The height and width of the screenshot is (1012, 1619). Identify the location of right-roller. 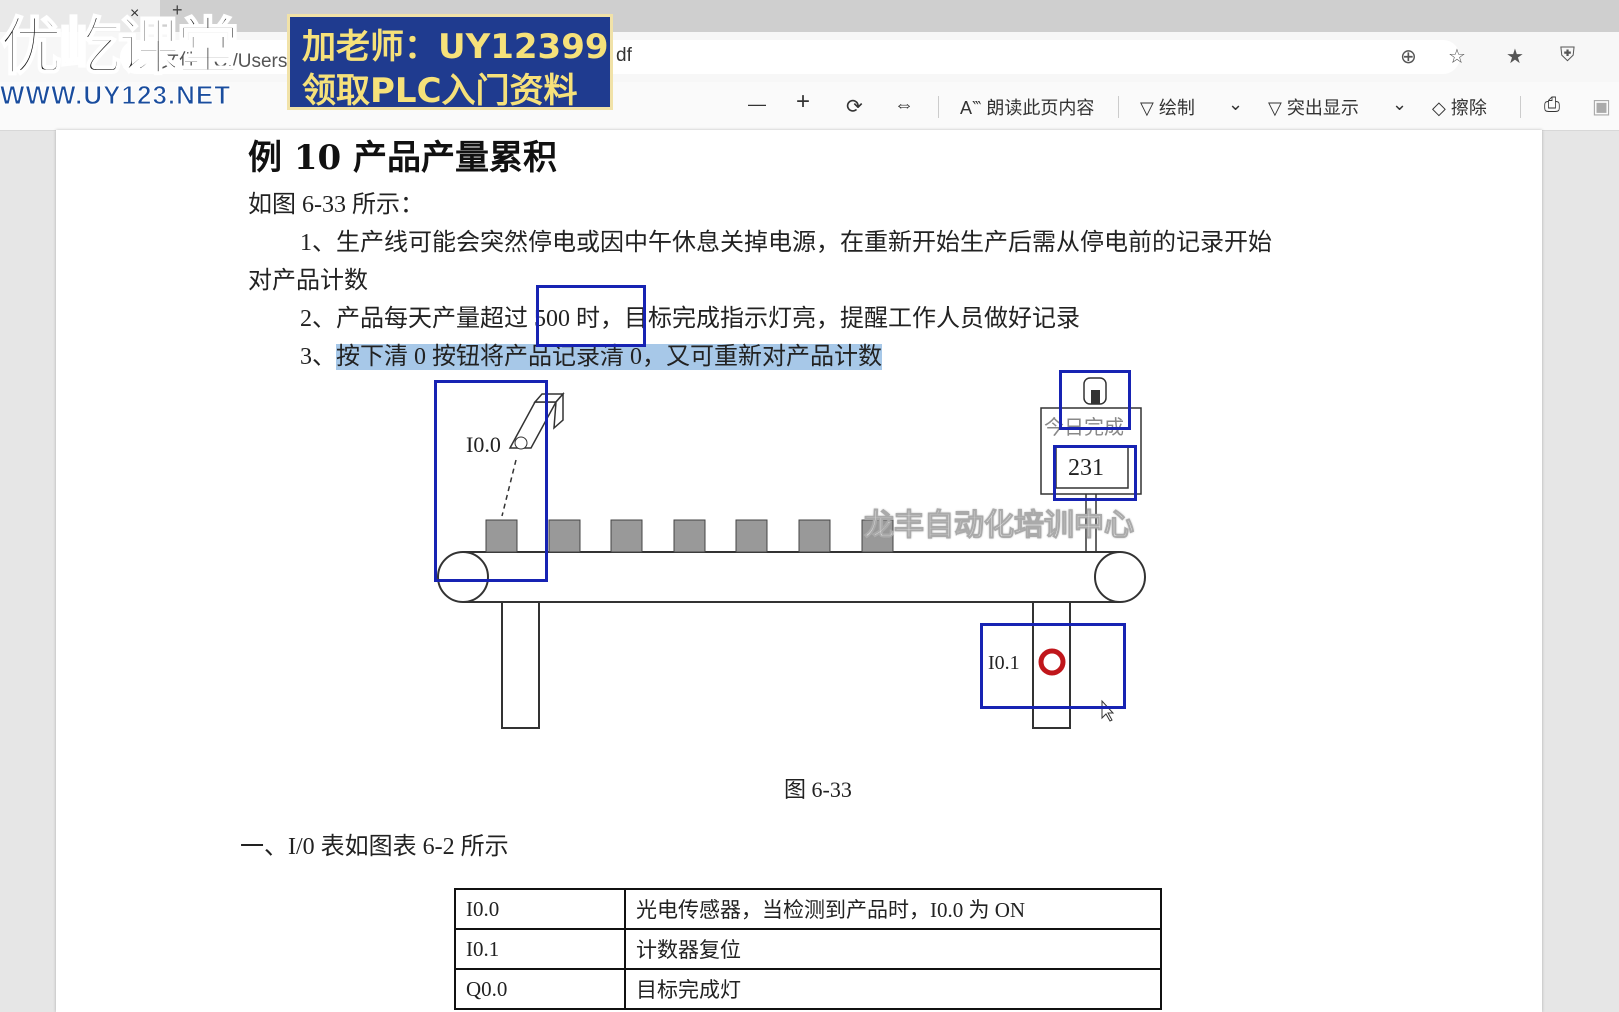
(1120, 577).